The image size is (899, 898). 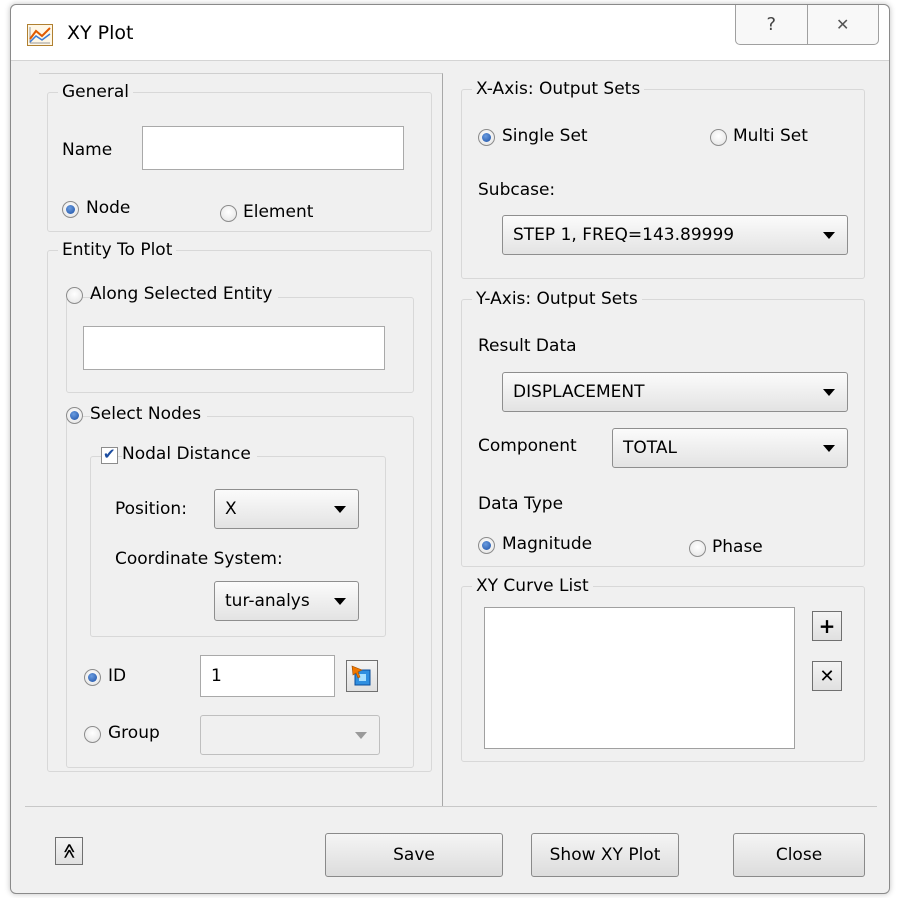 I want to click on window-title: XY Plot, so click(x=100, y=33).